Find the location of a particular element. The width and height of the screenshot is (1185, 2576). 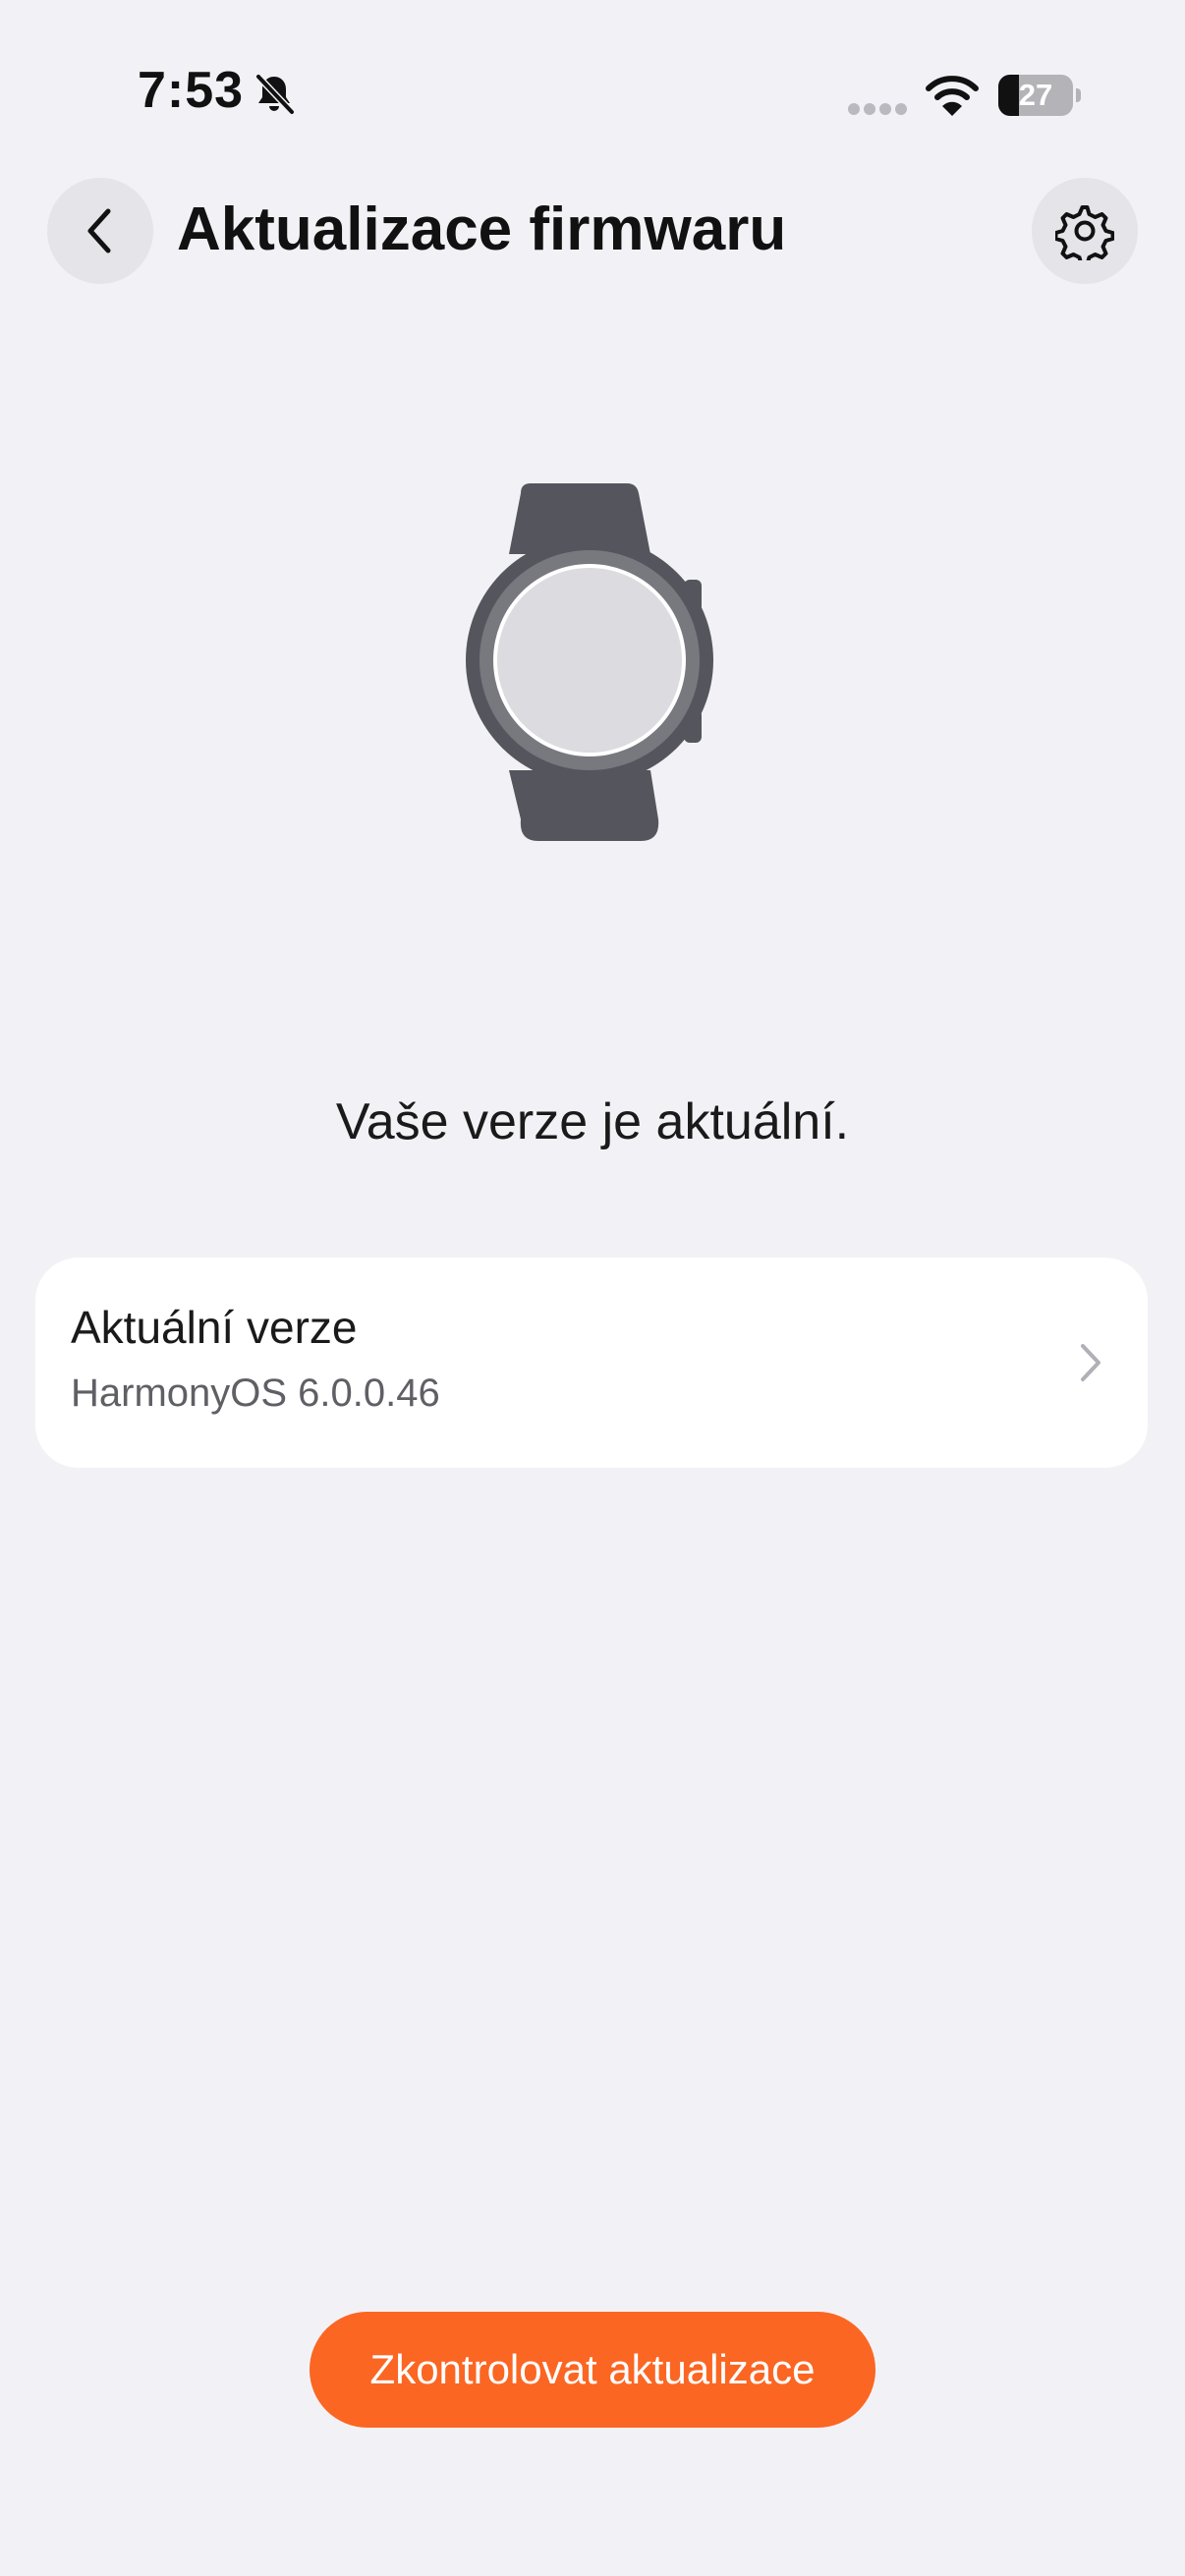

status-time: 7:53 is located at coordinates (192, 90).